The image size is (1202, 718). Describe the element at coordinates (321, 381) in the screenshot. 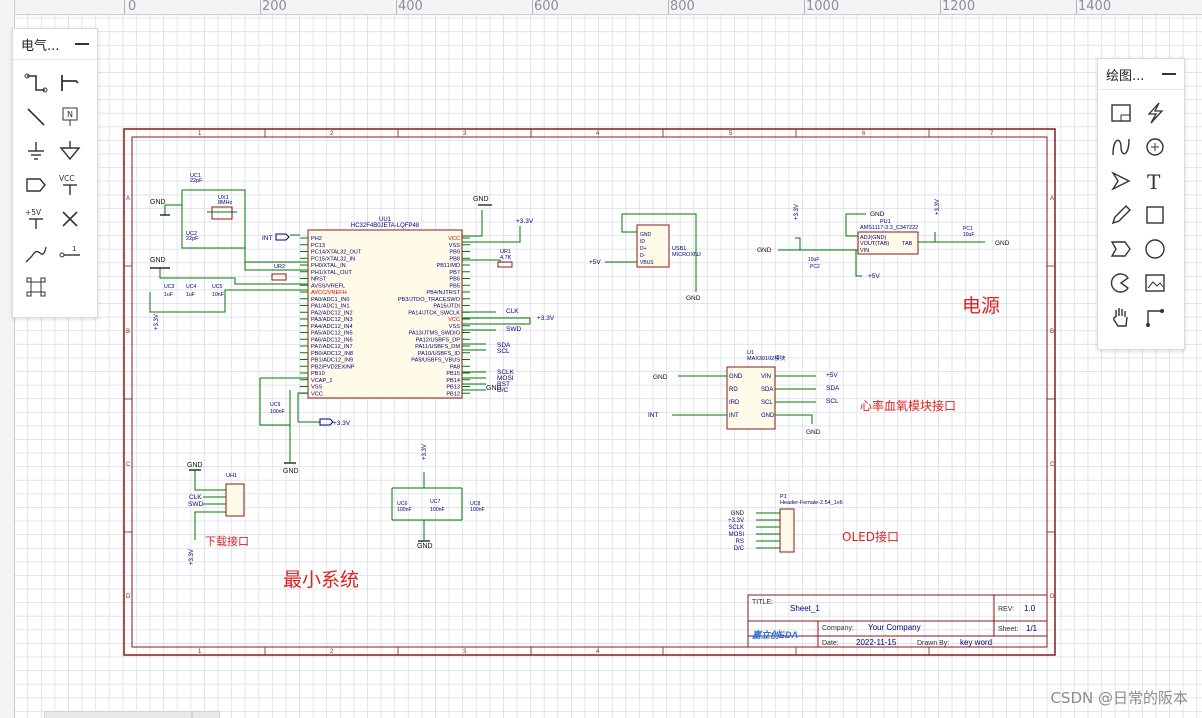

I see `mcu-pin-label: VCAP_1` at that location.